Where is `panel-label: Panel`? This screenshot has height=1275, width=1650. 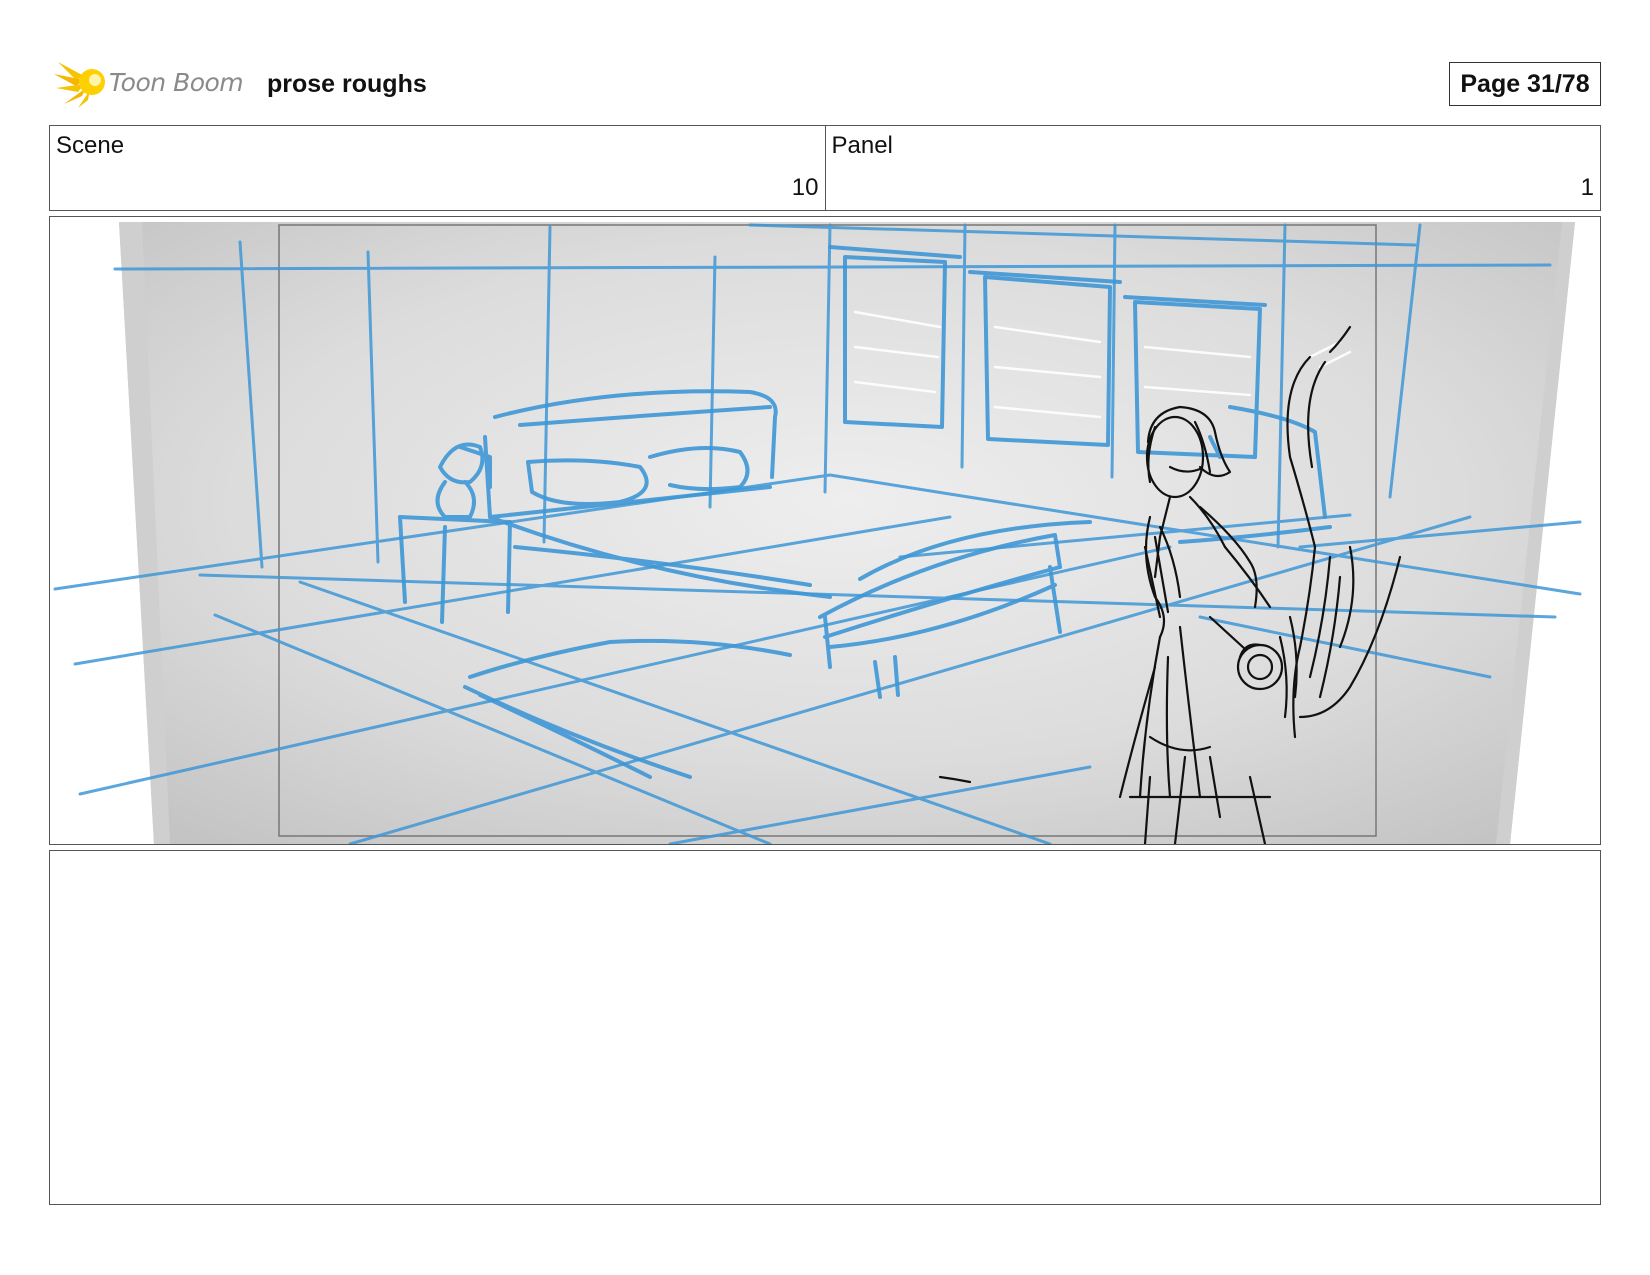 panel-label: Panel is located at coordinates (862, 145).